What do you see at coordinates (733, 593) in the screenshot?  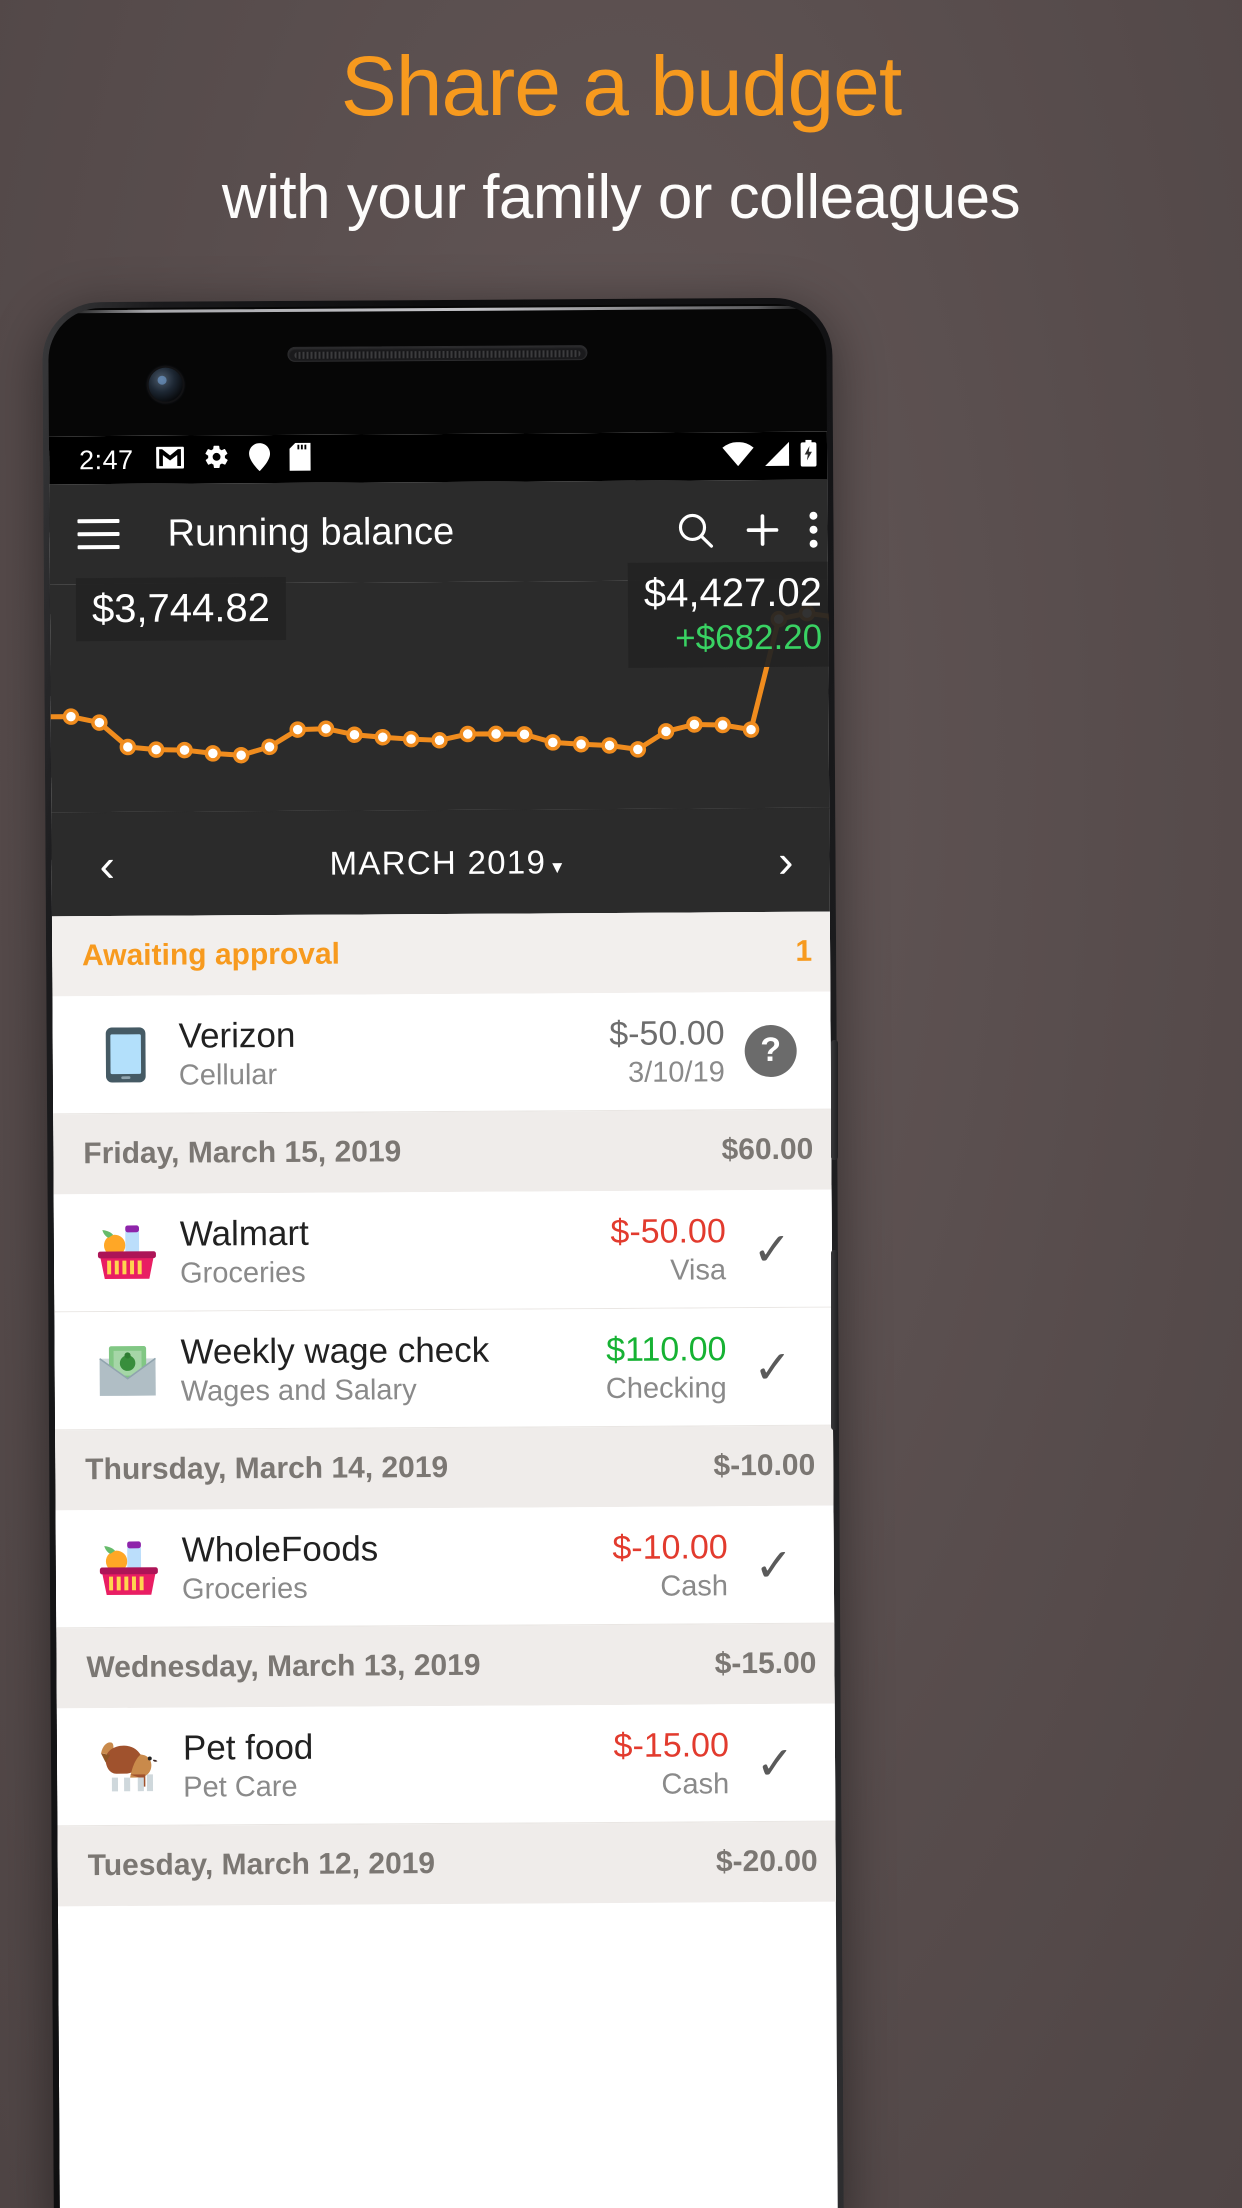 I see `end-balance-value: $4,427.02` at bounding box center [733, 593].